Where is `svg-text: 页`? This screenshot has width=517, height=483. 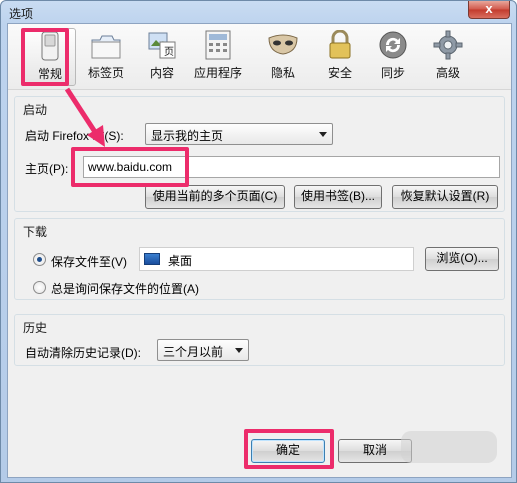 svg-text: 页 is located at coordinates (169, 52).